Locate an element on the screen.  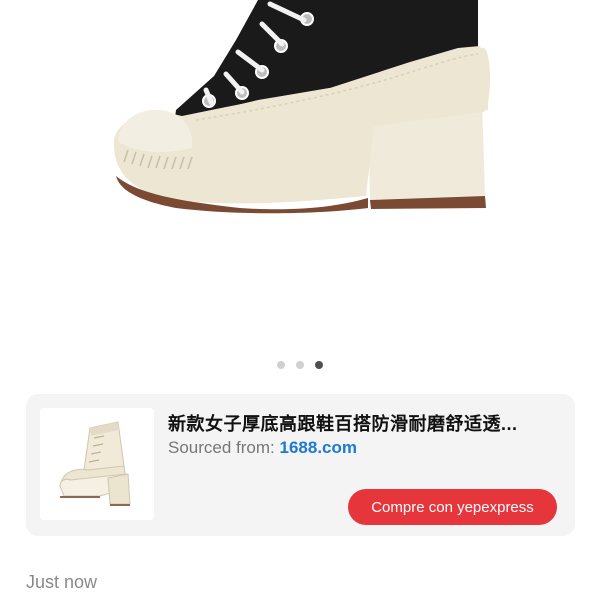
product-thumbnail is located at coordinates (97, 464).